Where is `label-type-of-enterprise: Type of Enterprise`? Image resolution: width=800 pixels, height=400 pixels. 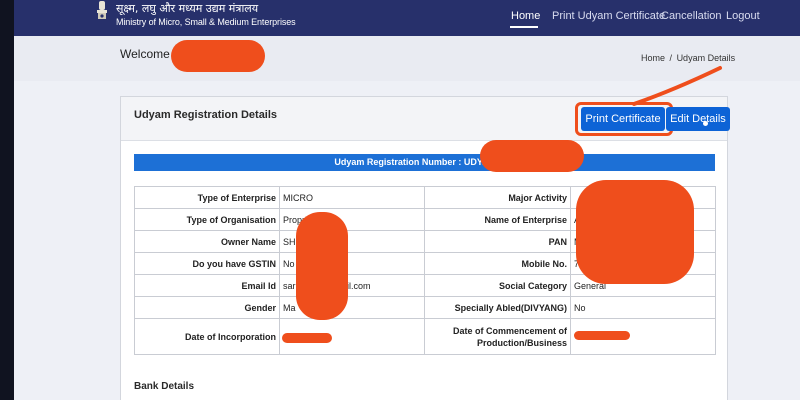
label-type-of-enterprise: Type of Enterprise is located at coordinates (207, 197).